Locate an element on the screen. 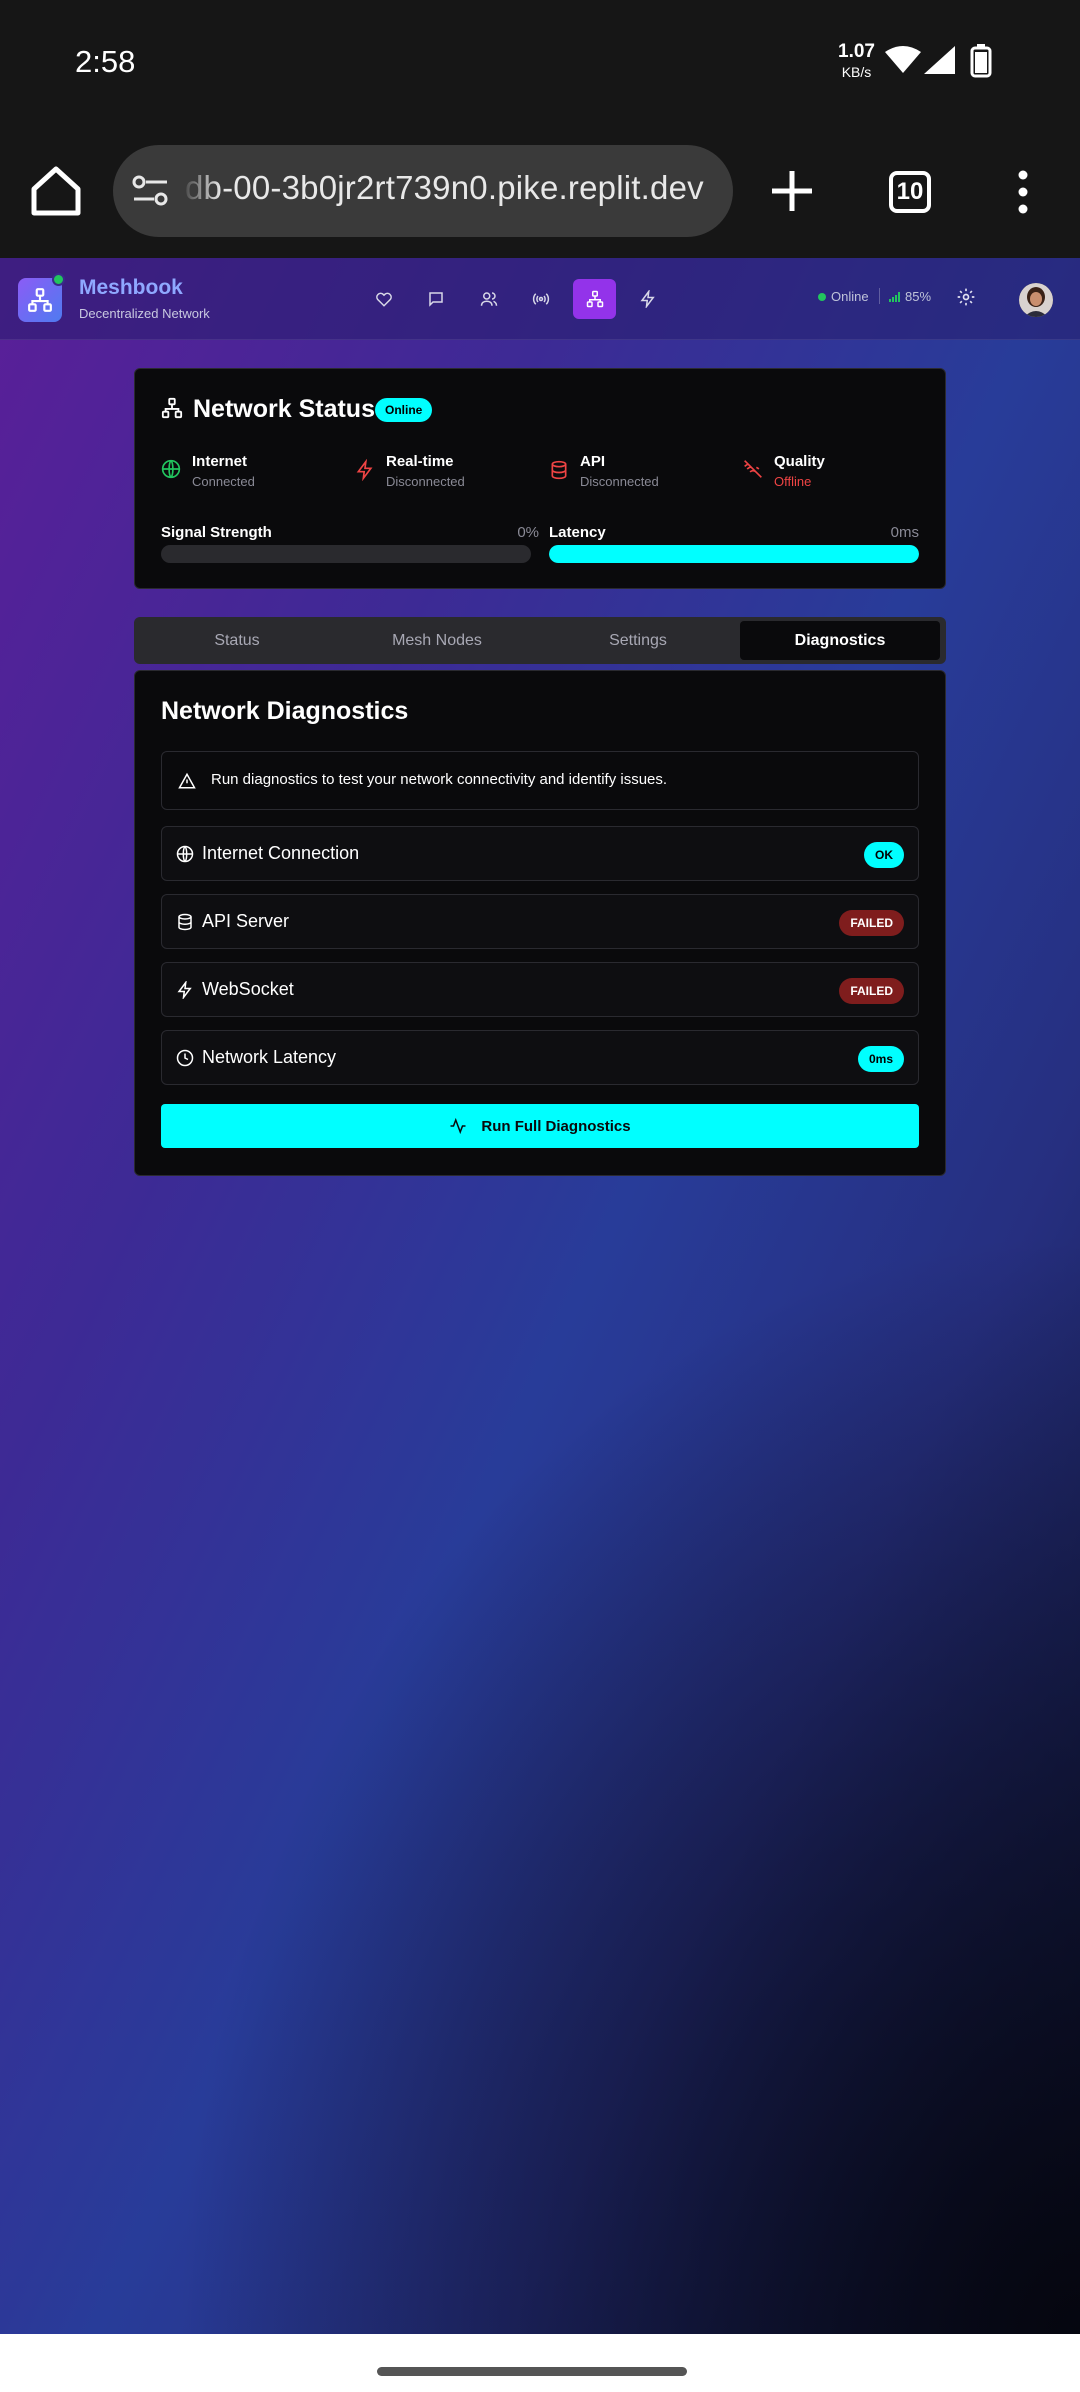 The height and width of the screenshot is (2392, 1080). run-diagnostics-button: Run Full Diagnostics is located at coordinates (540, 1126).